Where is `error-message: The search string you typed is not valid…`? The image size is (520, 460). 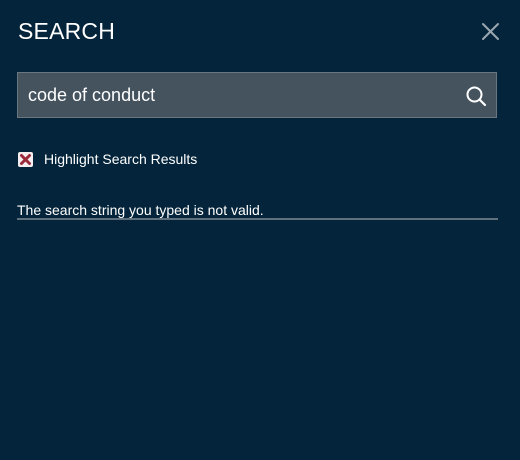
error-message: The search string you typed is not valid… is located at coordinates (140, 210).